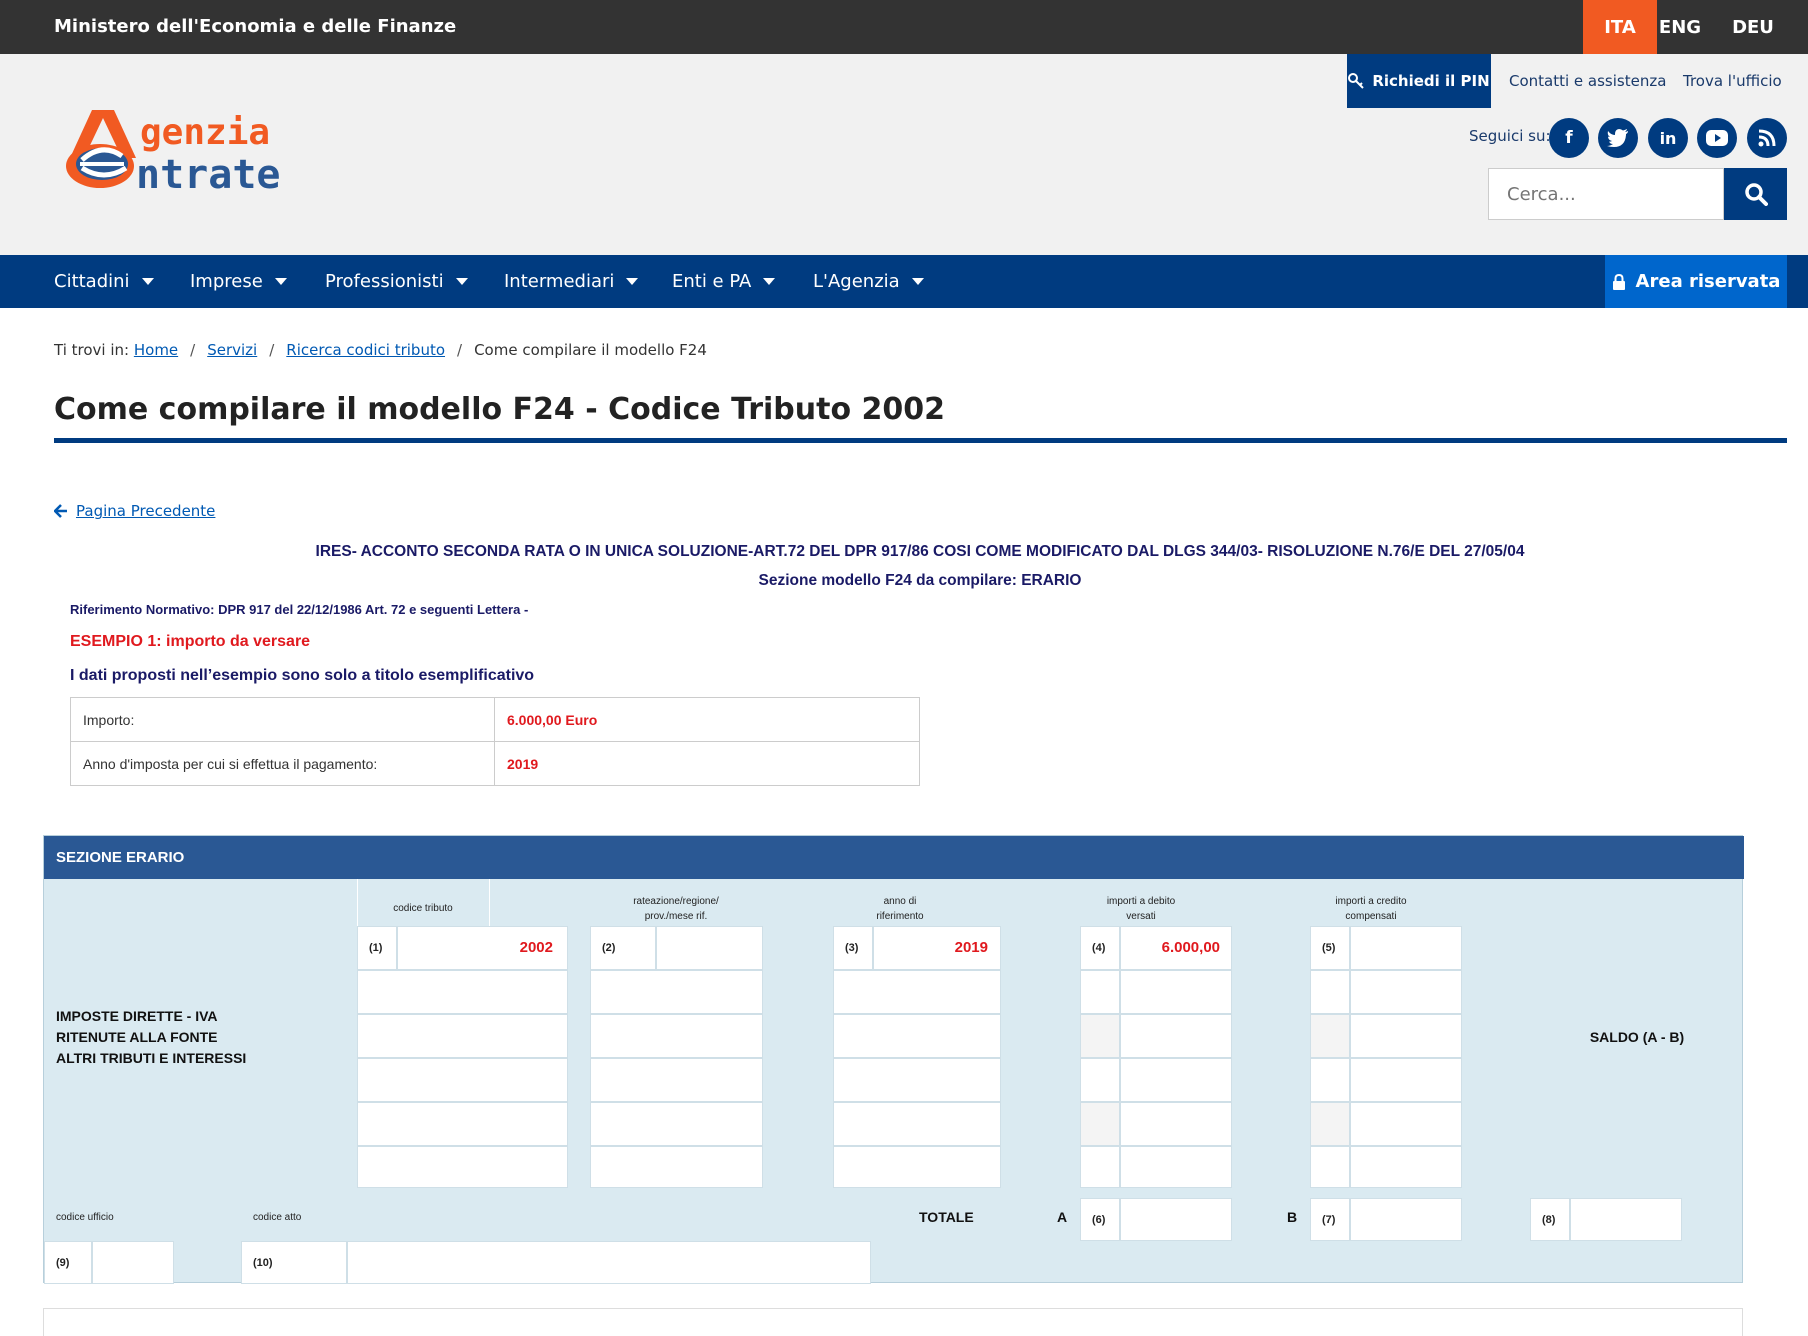 The height and width of the screenshot is (1336, 1808). Describe the element at coordinates (238, 281) in the screenshot. I see `nav-imprese: Imprese` at that location.